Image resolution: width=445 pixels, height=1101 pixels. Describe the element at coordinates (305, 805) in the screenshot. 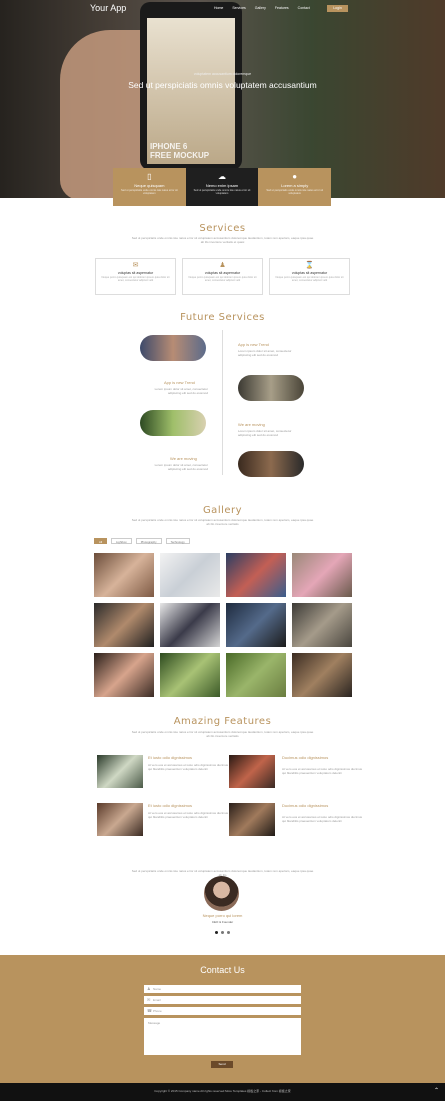

I see `feature-title-4: Ducimus odio dignissimos` at that location.